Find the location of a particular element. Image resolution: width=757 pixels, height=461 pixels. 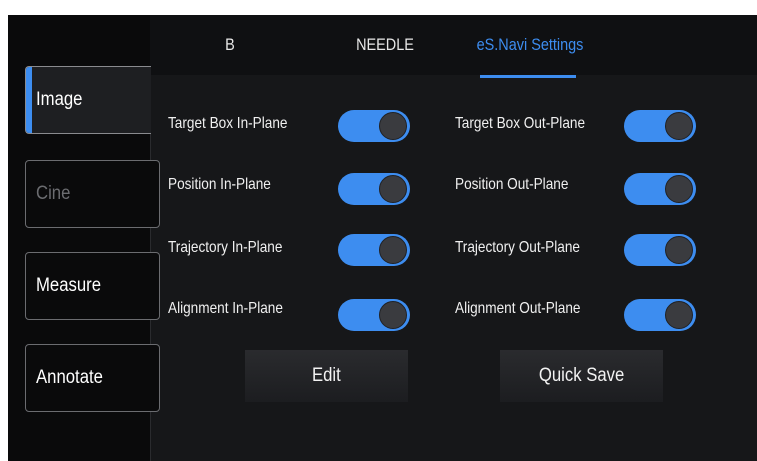

toggle-trajectory-out-plane is located at coordinates (660, 250).